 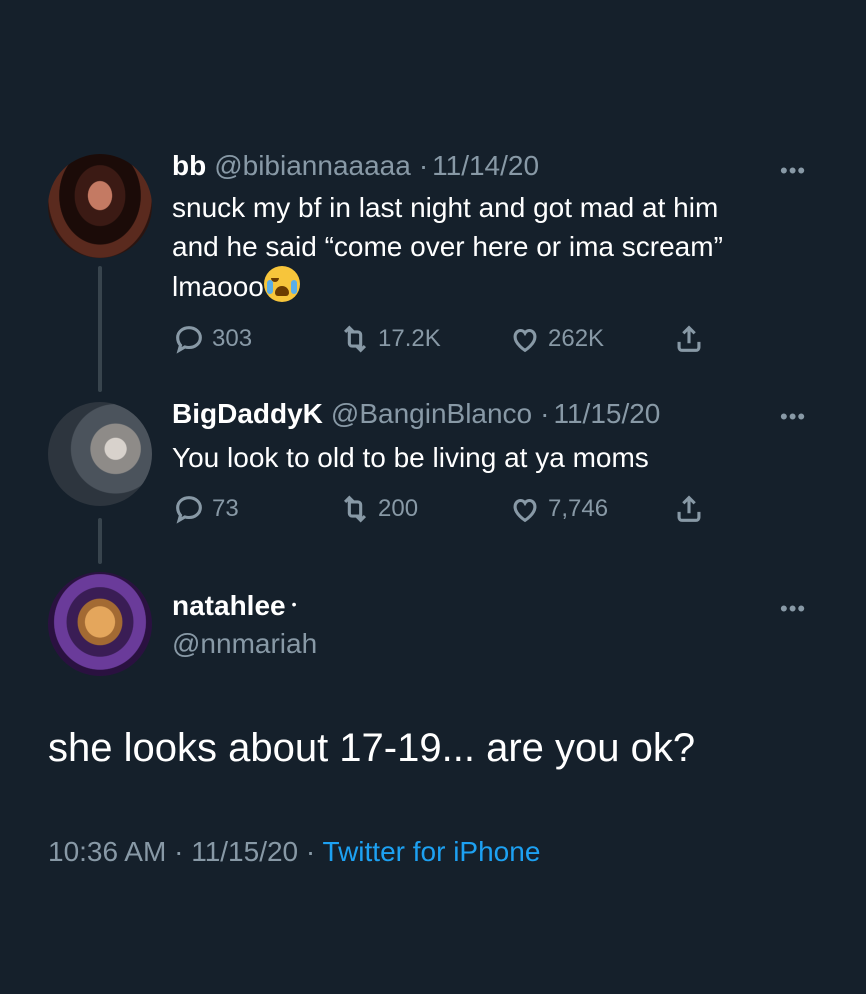 I want to click on reply-button: 303, so click(x=212, y=339).